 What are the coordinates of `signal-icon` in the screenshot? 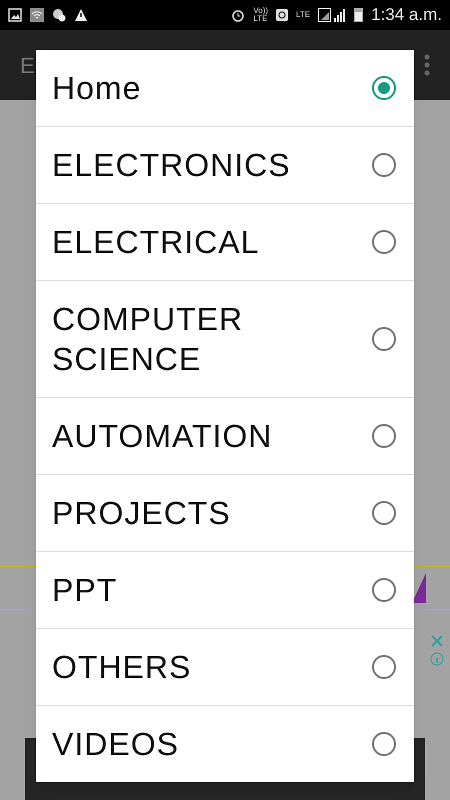 It's located at (332, 15).